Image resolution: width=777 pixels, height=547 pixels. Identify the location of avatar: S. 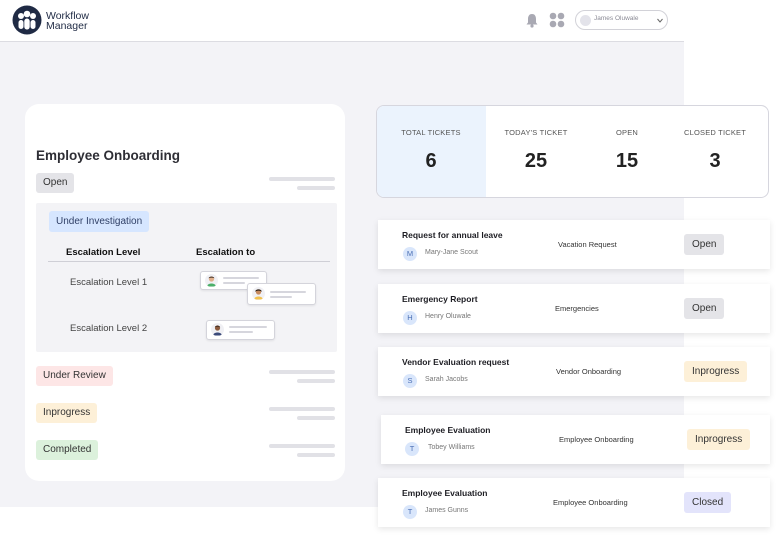
(410, 381).